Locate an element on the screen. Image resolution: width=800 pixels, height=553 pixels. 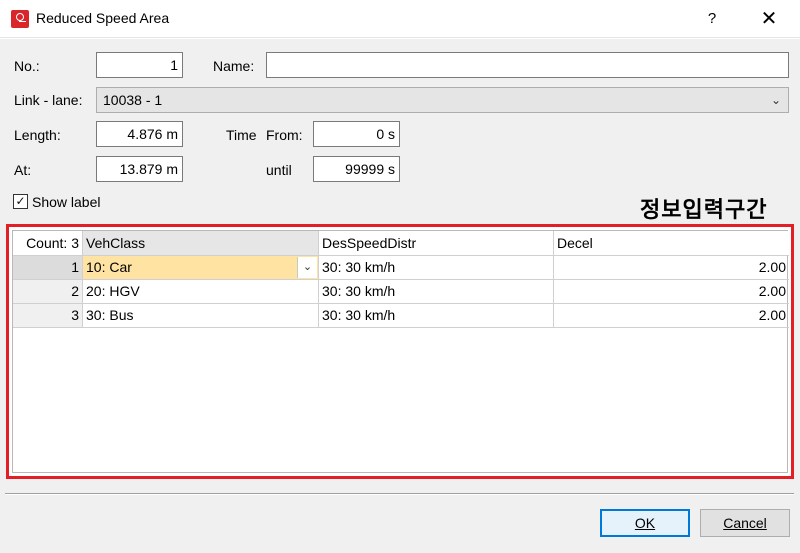
at-label: At: is located at coordinates (23, 170).